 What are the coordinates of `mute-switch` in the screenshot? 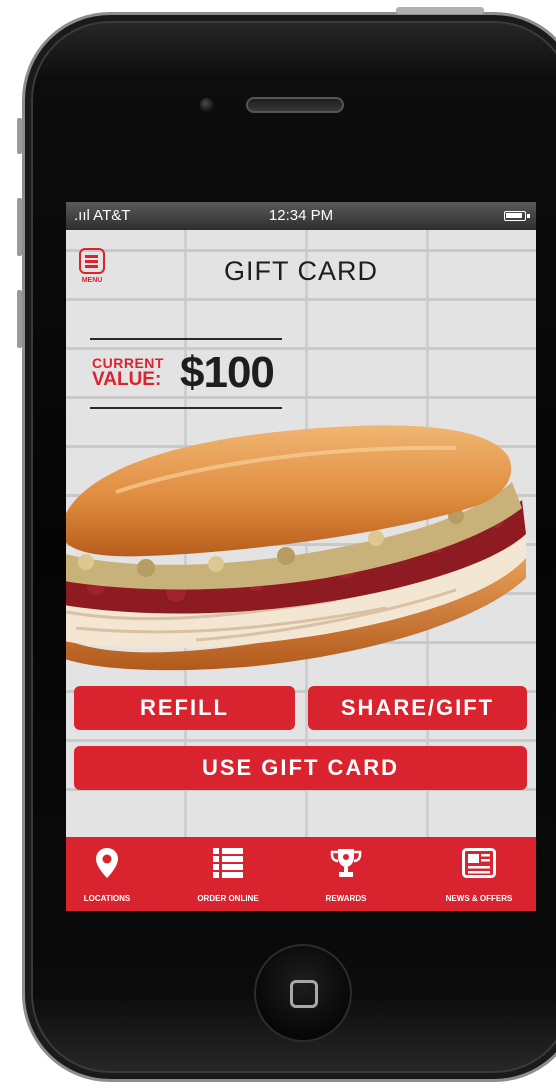 It's located at (19, 136).